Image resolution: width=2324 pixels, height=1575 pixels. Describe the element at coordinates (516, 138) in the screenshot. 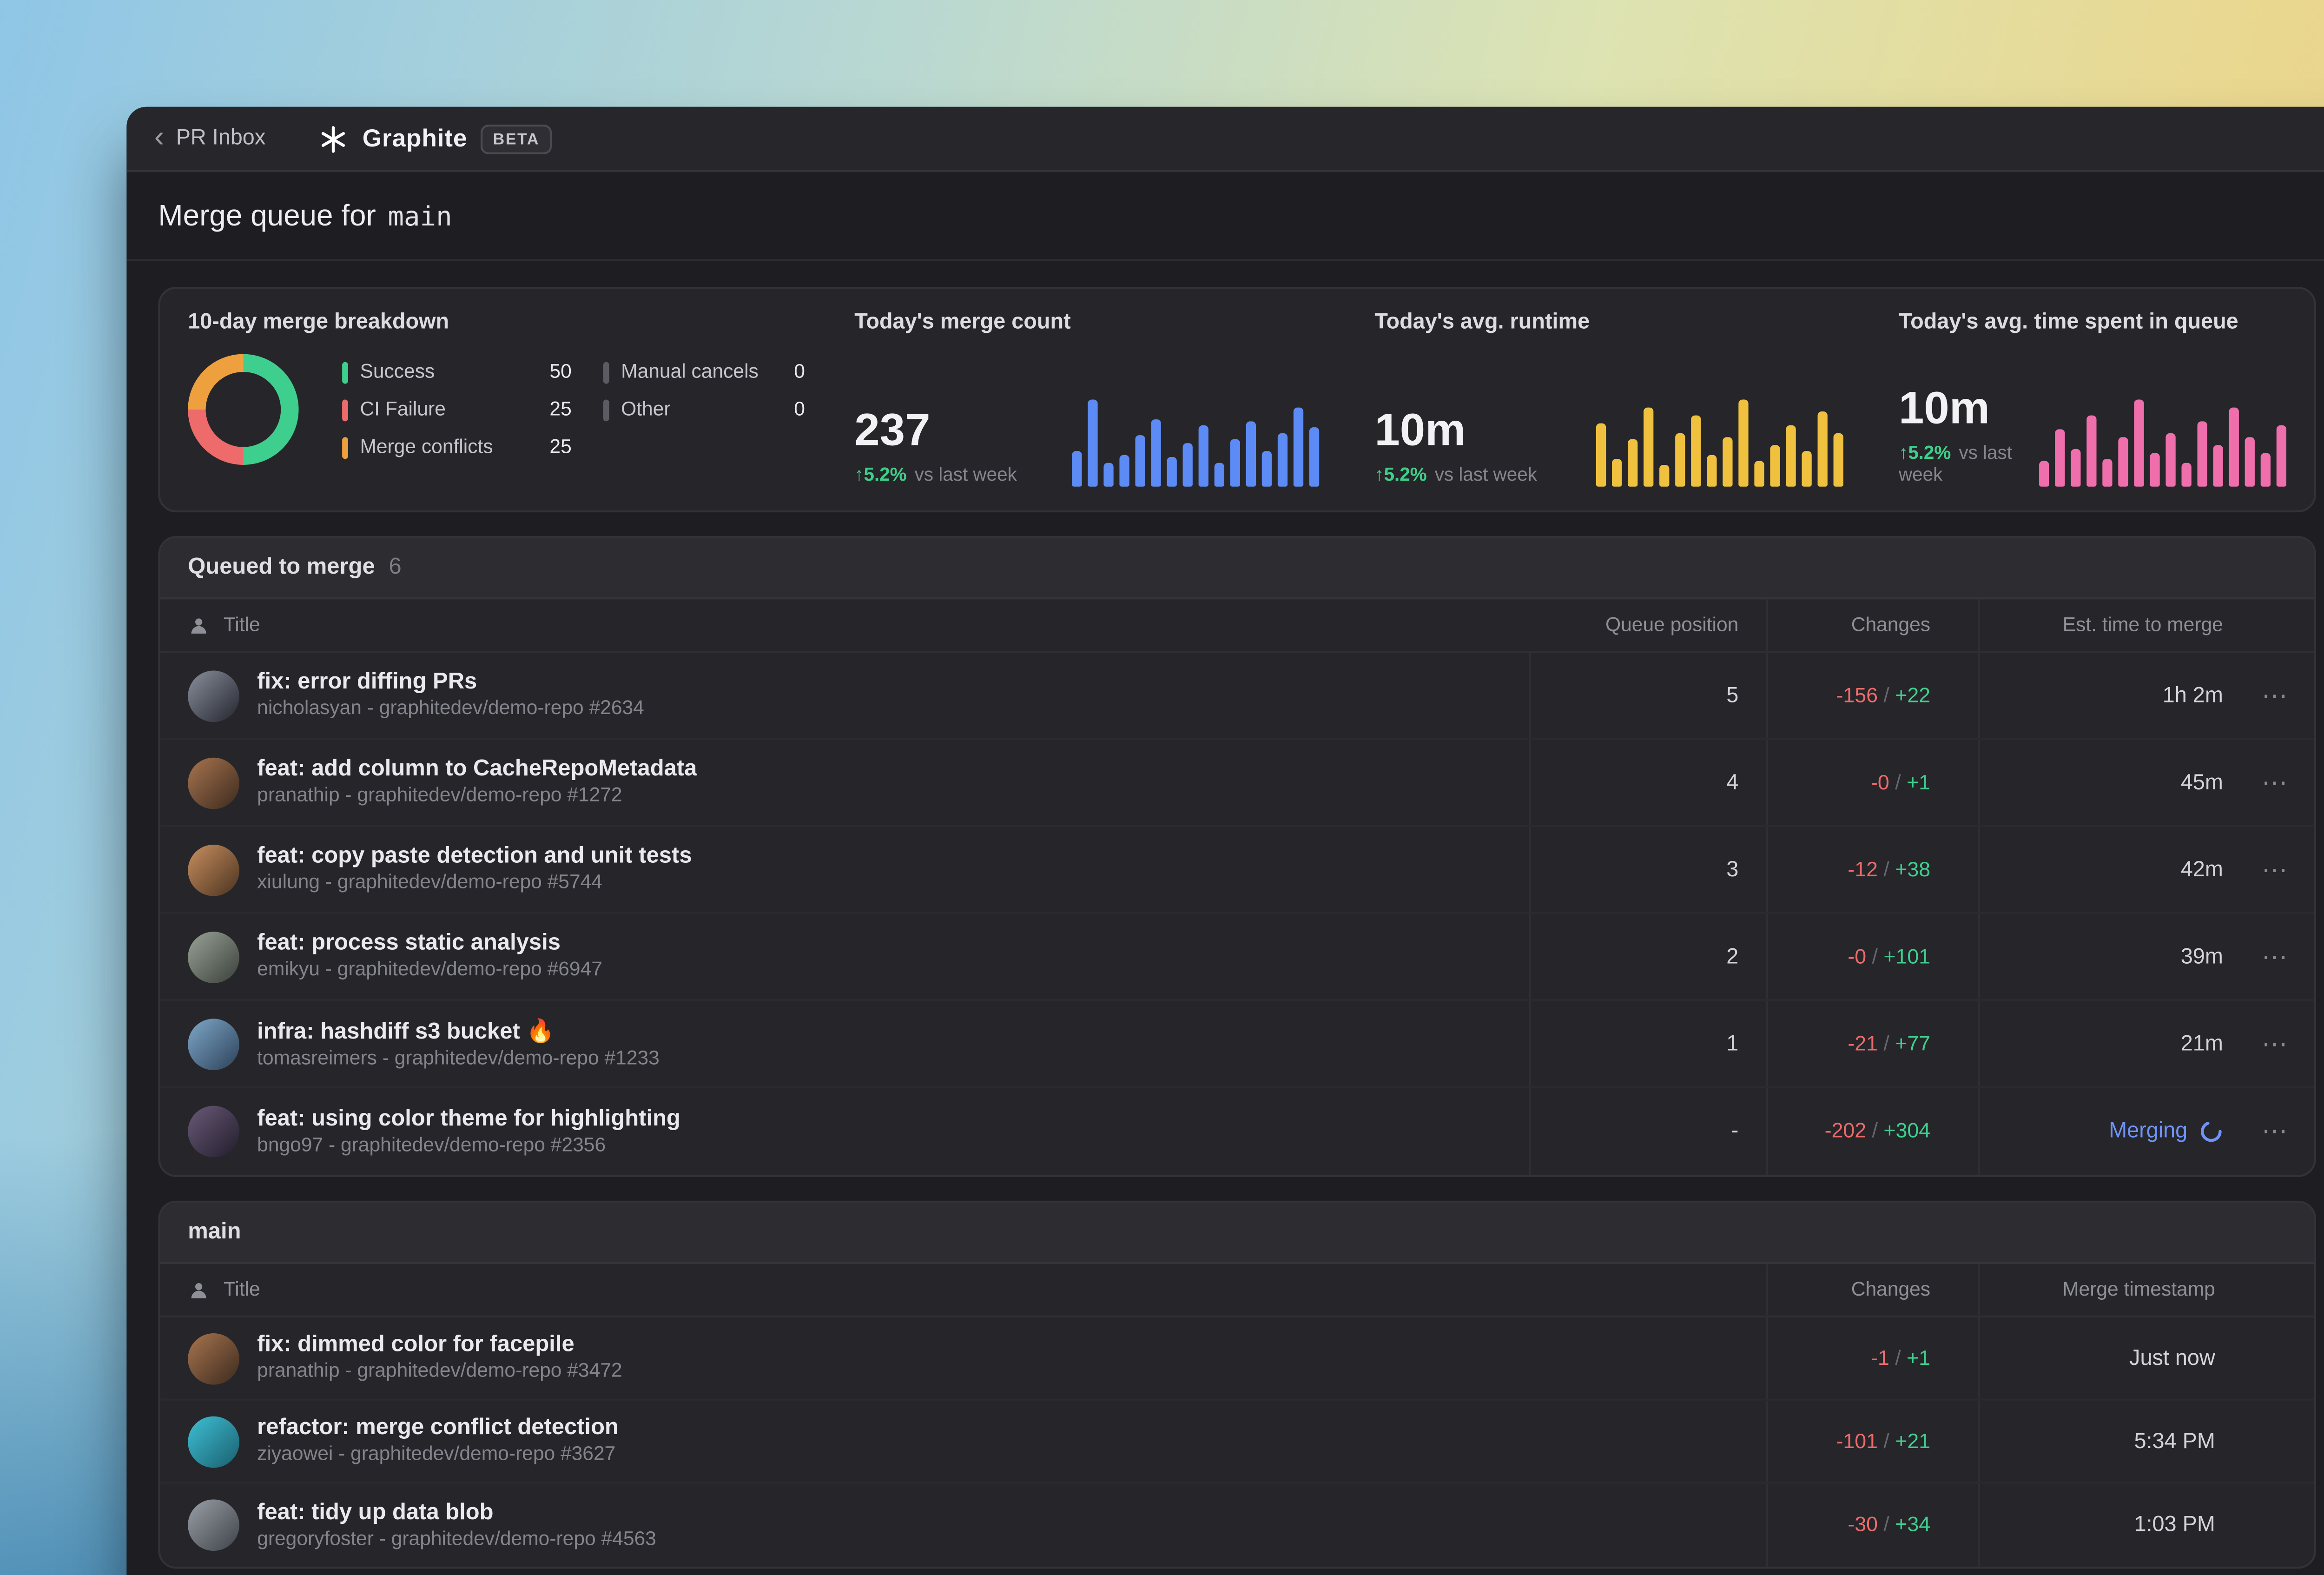

I see `beta-badge: BETA` at that location.